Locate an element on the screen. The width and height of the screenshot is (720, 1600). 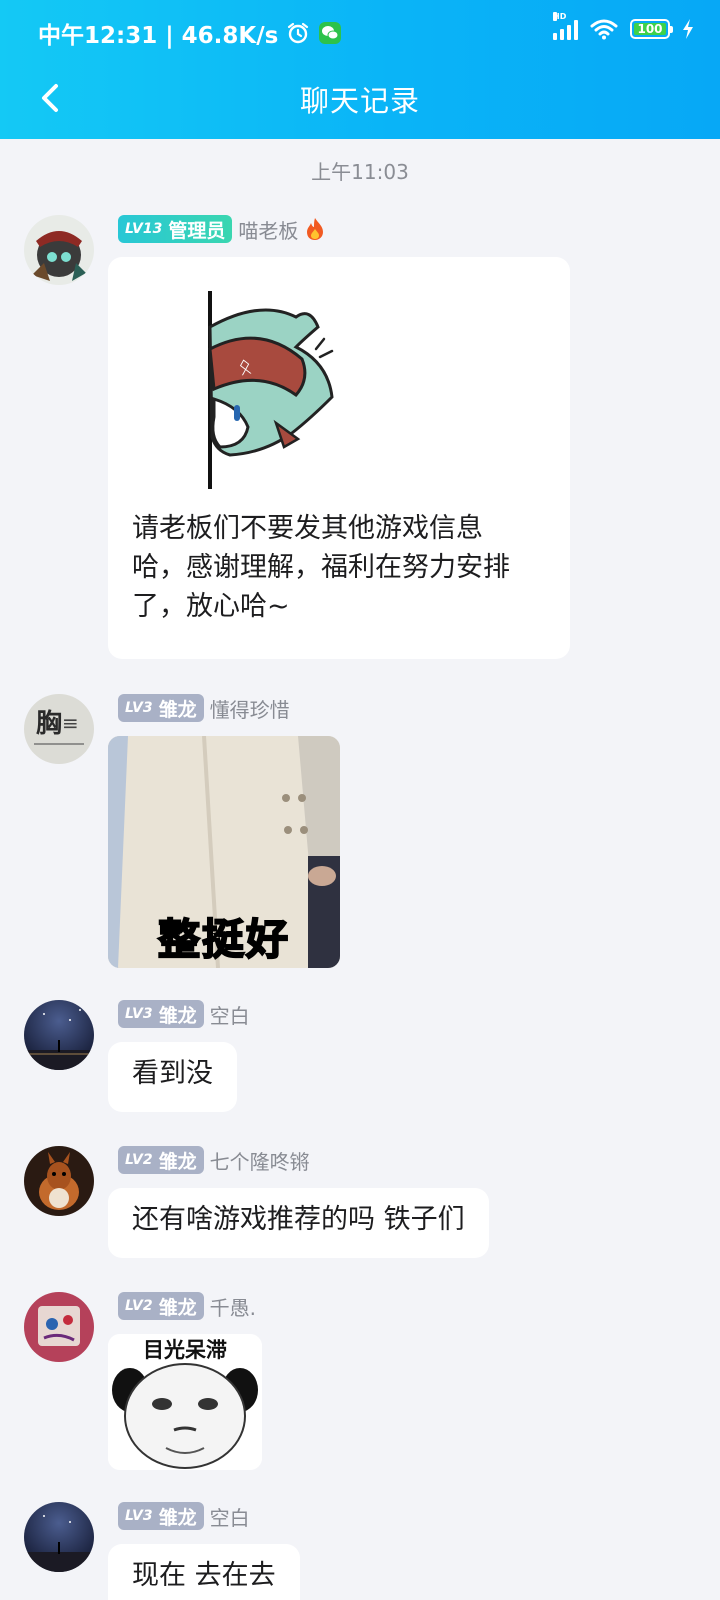
level-badge: LV13 管理员 is located at coordinates (175, 229).